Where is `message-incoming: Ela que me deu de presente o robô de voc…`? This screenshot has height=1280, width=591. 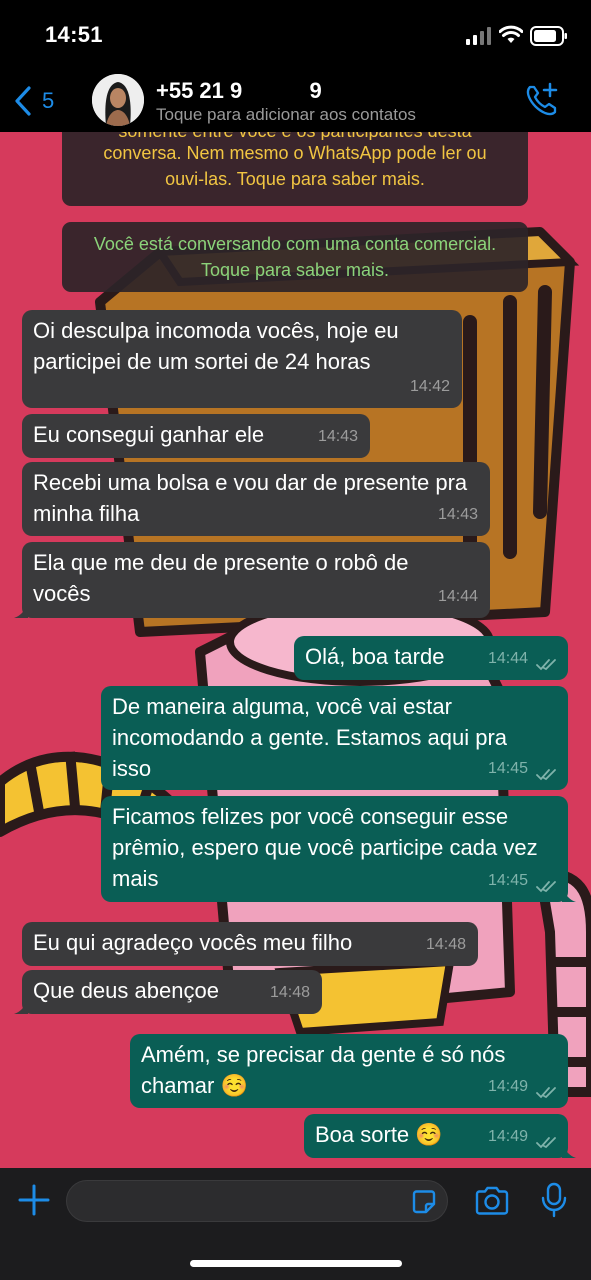 message-incoming: Ela que me deu de presente o robô de voc… is located at coordinates (252, 580).